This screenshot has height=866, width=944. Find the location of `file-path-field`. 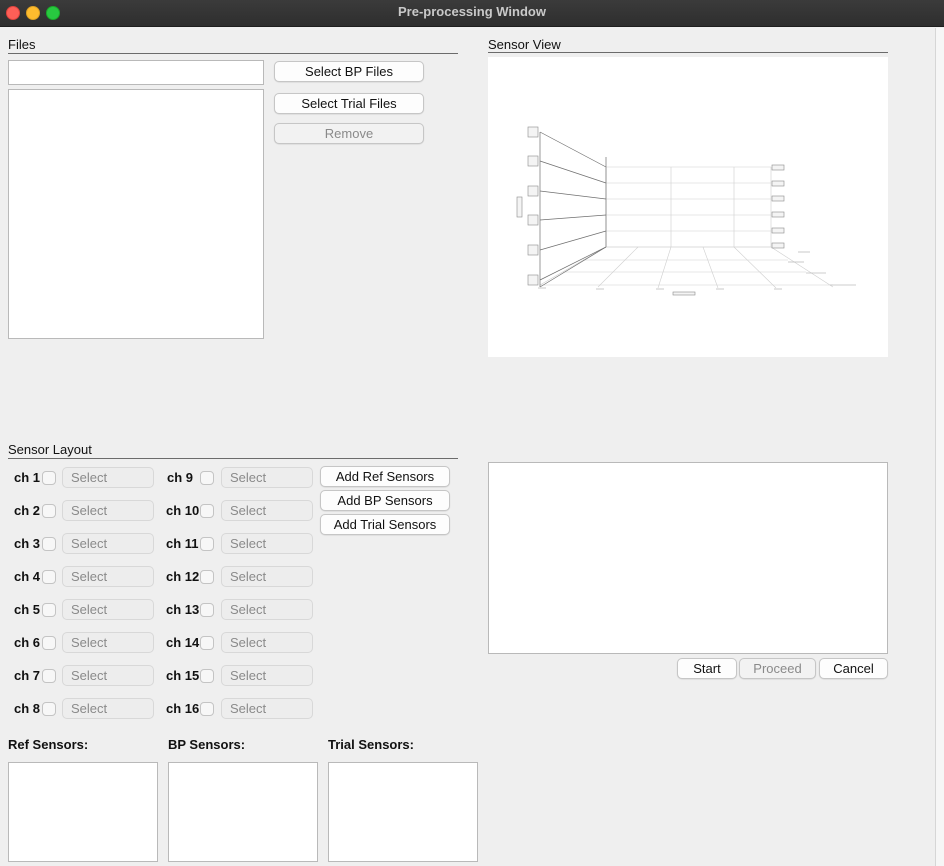

file-path-field is located at coordinates (136, 72).